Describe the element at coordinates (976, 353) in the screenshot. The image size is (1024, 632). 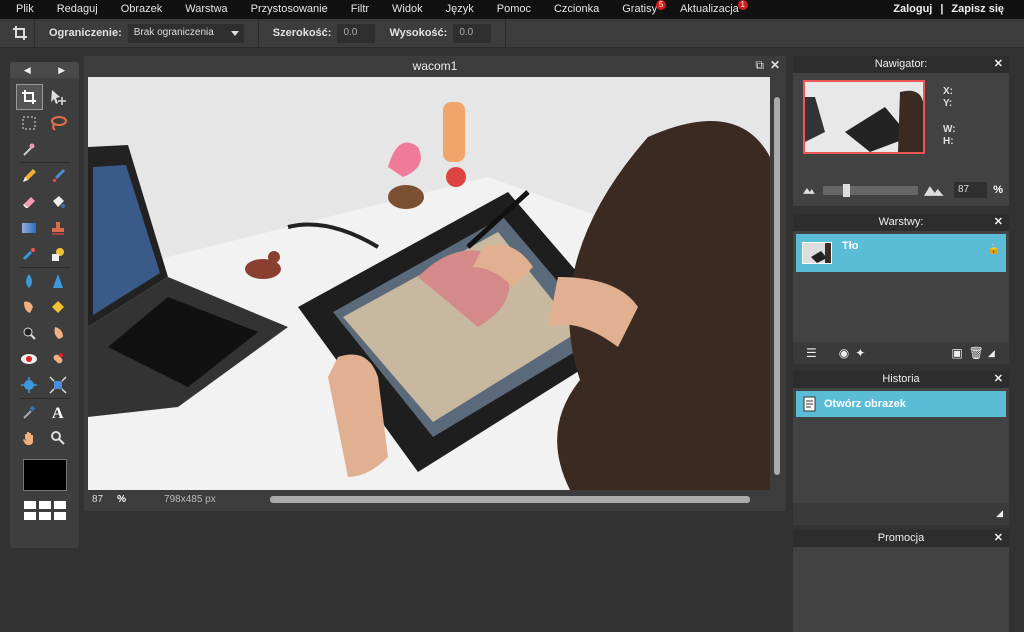
I see `trash-icon: 🗑` at that location.